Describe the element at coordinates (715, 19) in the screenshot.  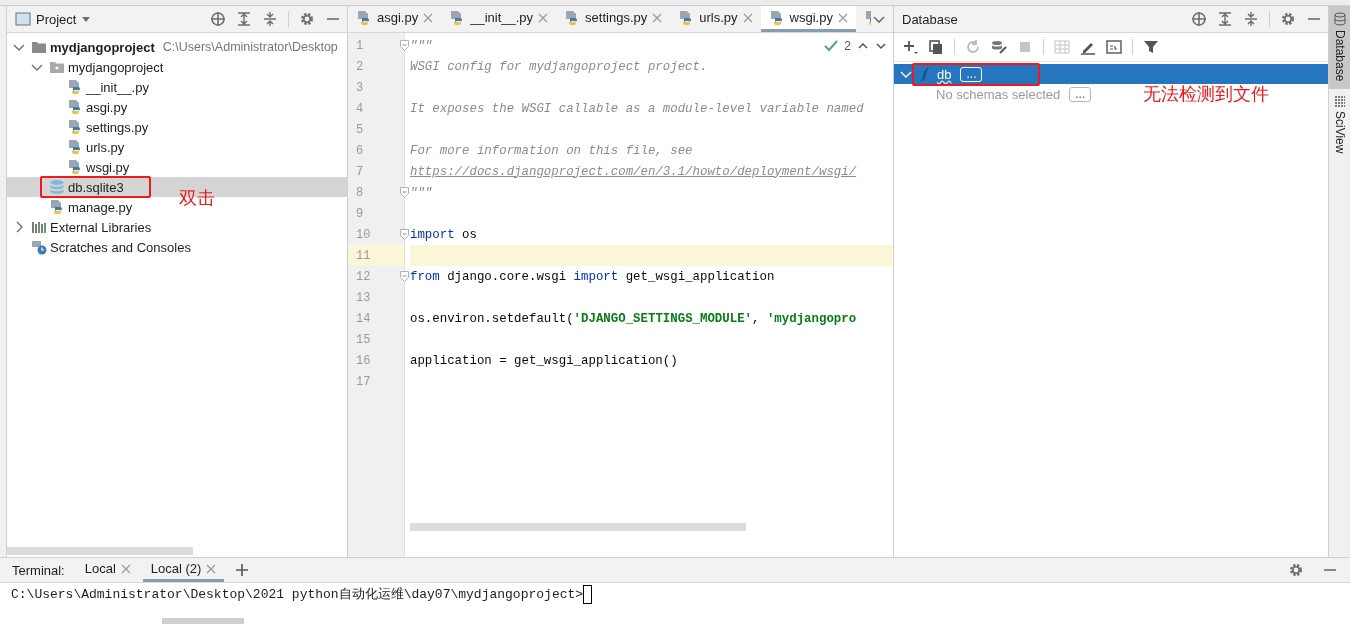
I see `editor-tab: urls.py` at that location.